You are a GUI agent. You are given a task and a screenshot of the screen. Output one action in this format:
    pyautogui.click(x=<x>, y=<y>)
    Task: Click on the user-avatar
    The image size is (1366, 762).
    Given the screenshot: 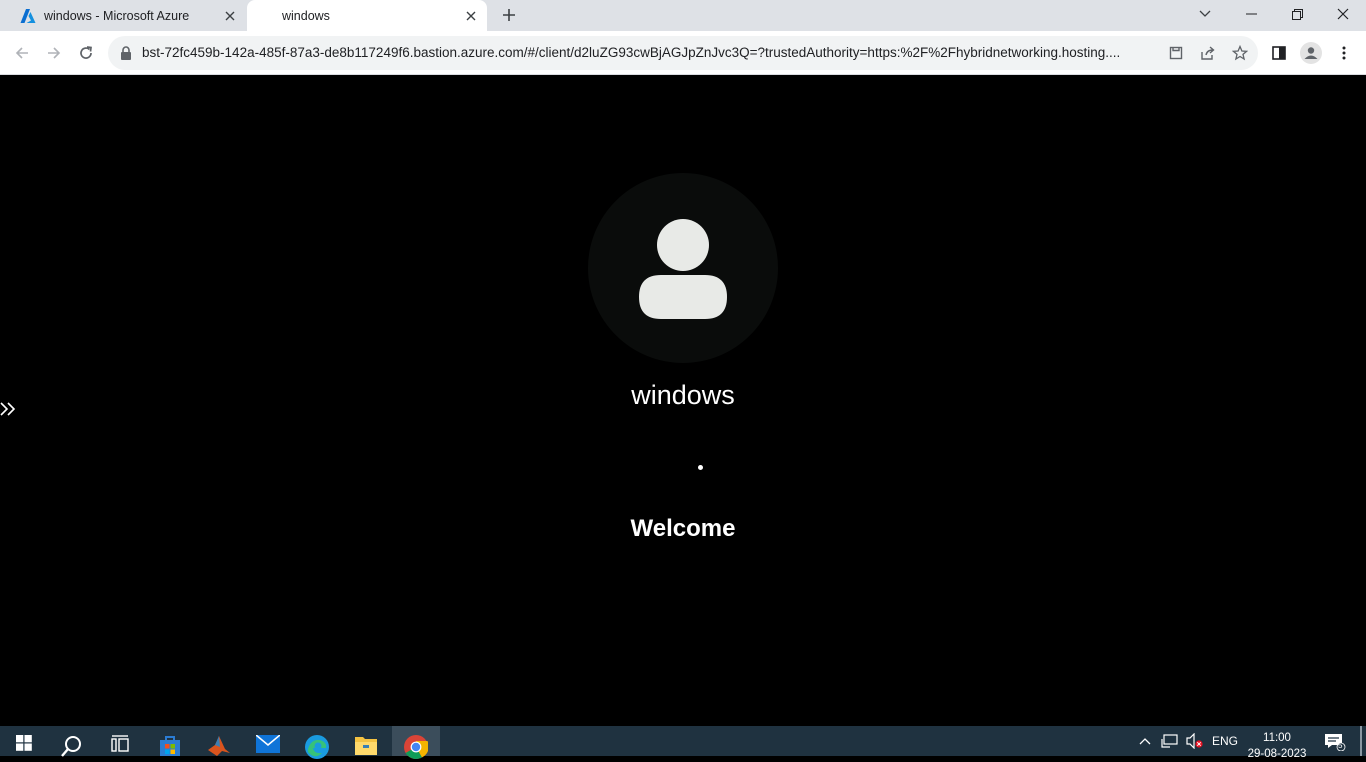 What is the action you would take?
    pyautogui.click(x=683, y=268)
    